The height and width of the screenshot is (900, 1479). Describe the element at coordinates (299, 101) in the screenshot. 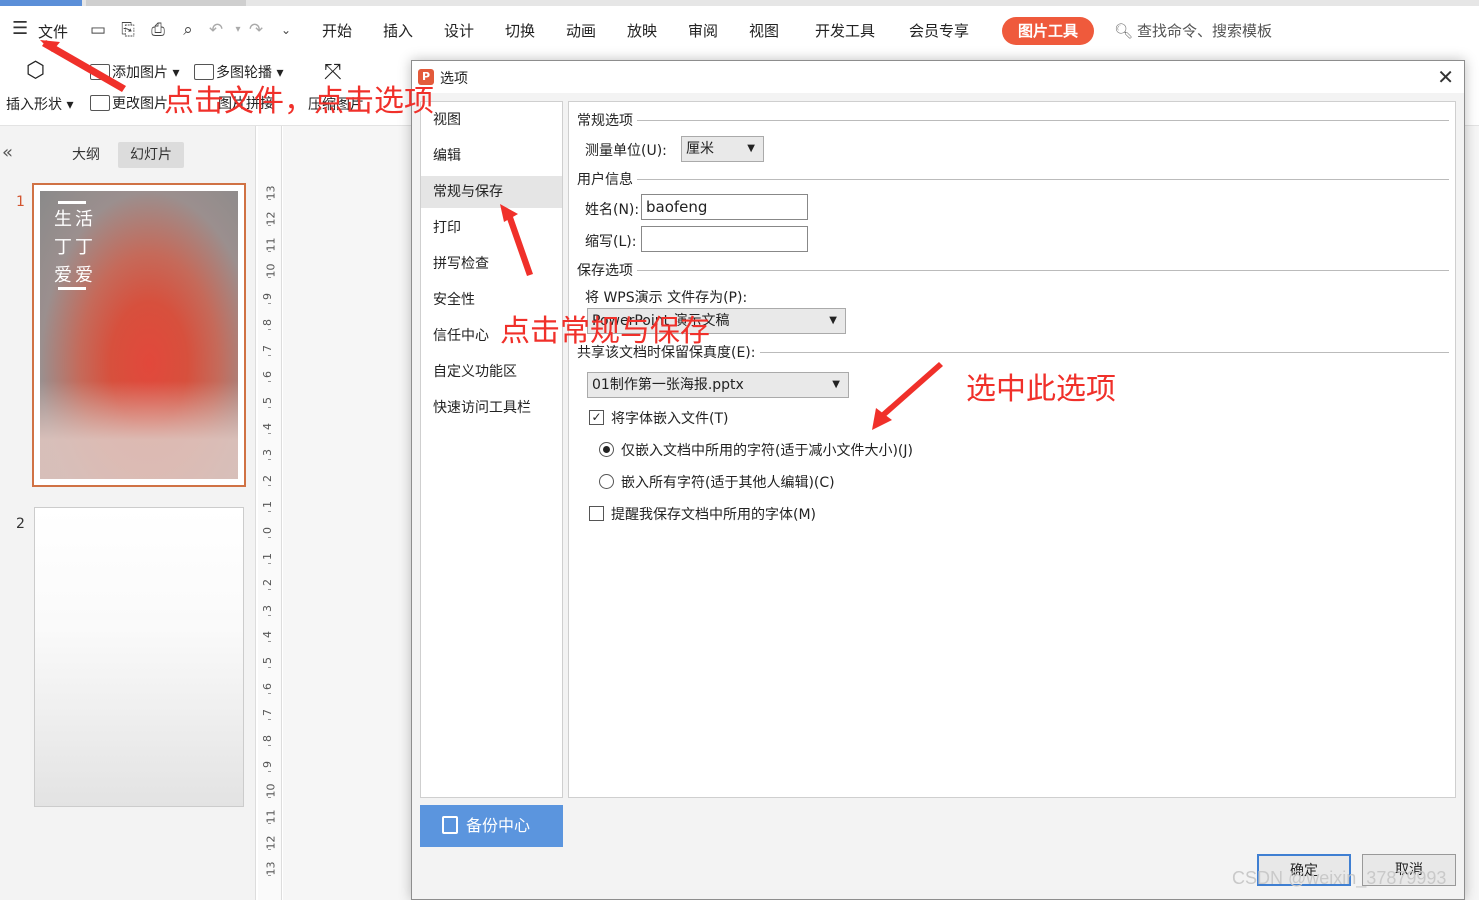

I see `annotation-click-file-options: 点击文件，点击选项` at that location.